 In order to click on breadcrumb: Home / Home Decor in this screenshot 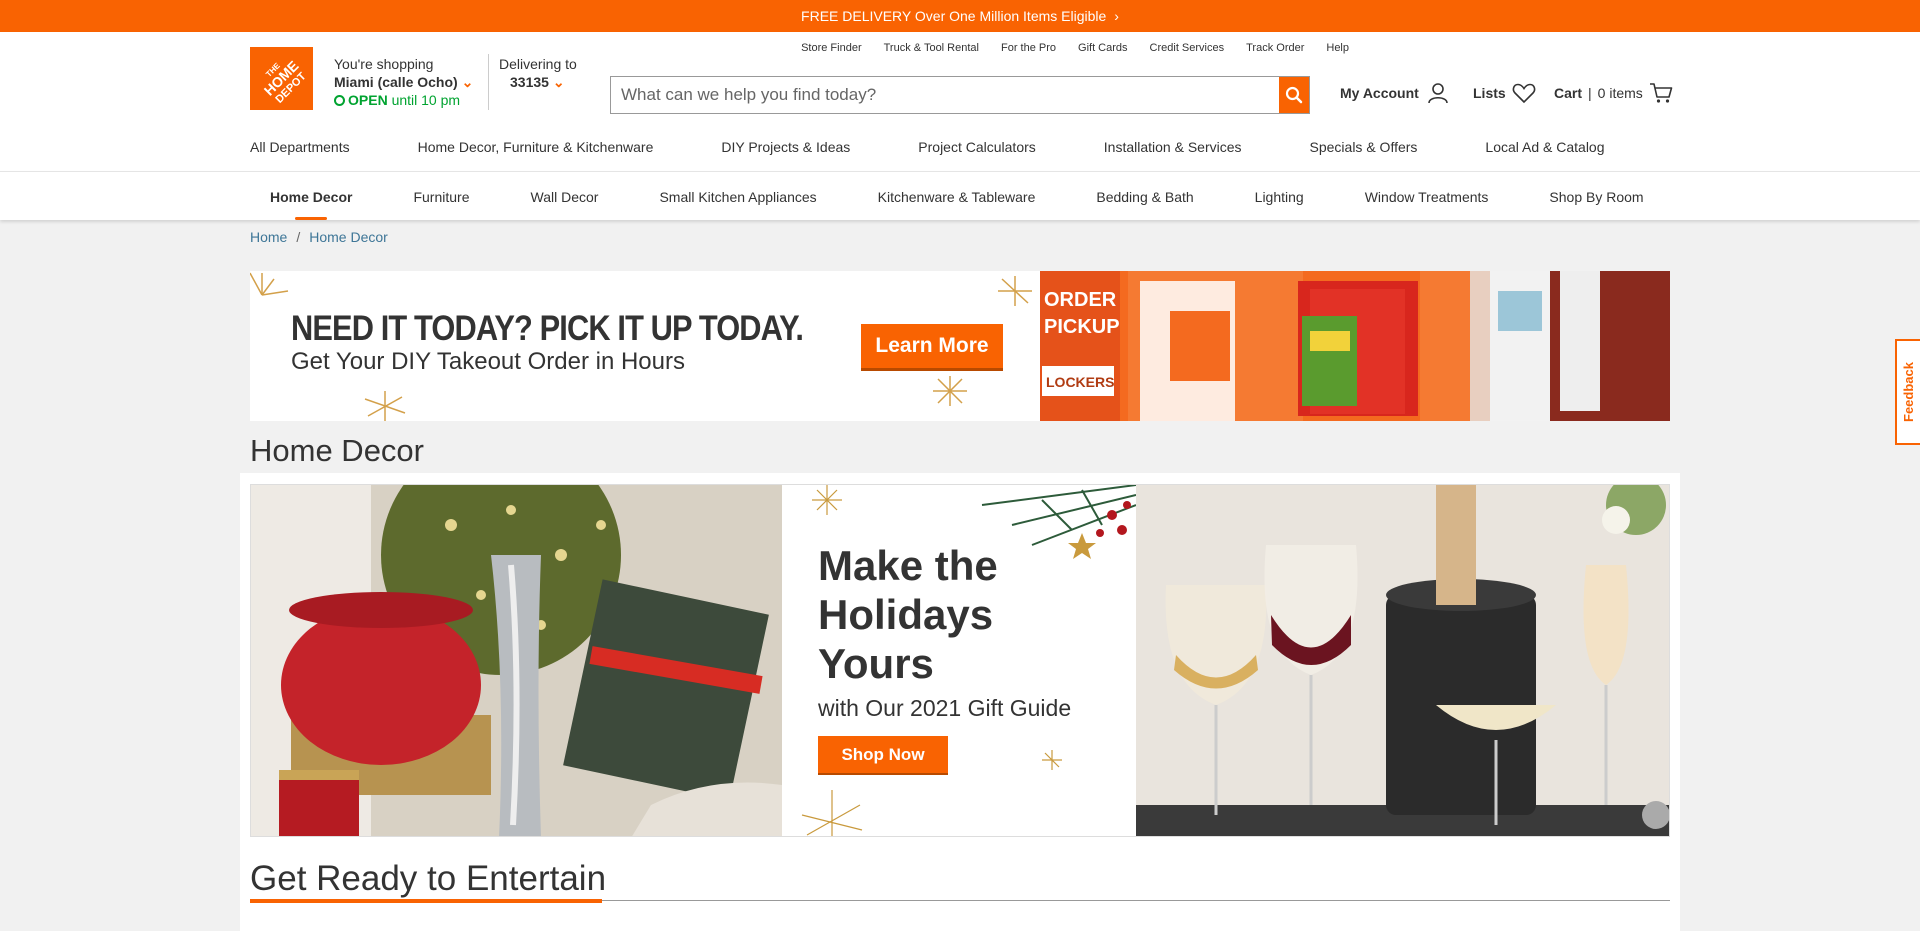, I will do `click(319, 237)`.